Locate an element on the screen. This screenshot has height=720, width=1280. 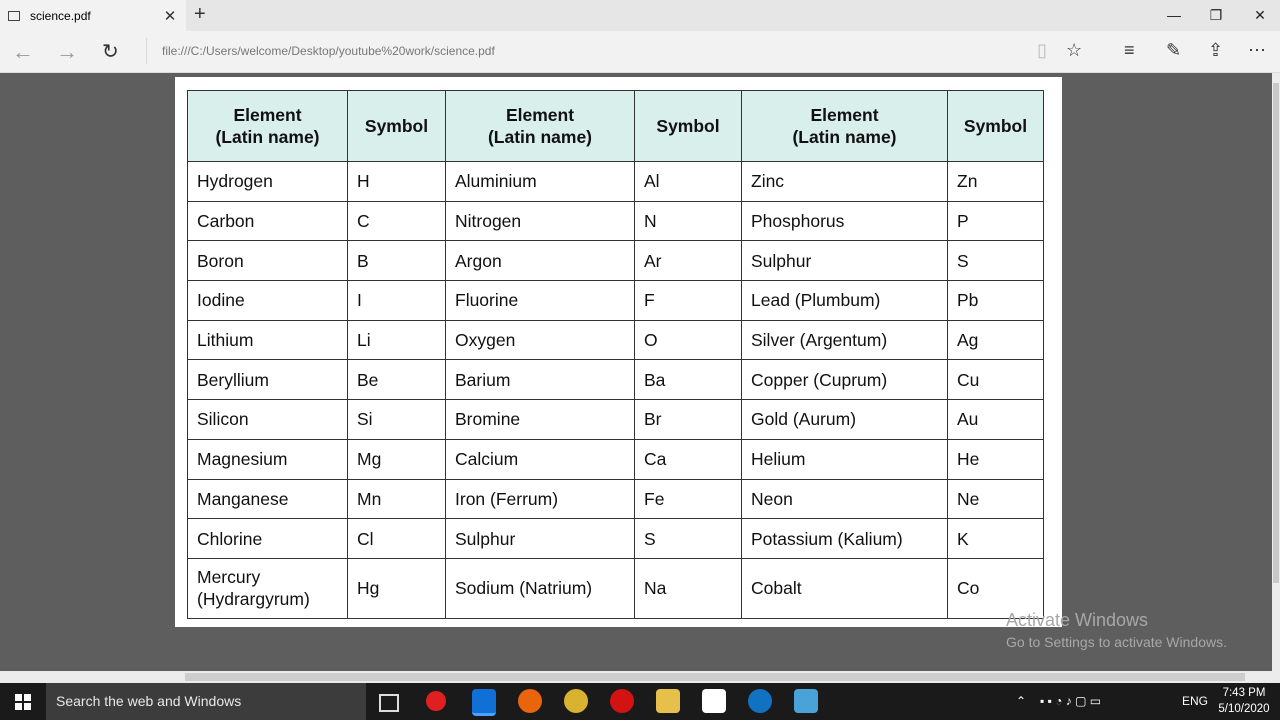
activate-windows-subtitle: Go to Settings to activate Windows. is located at coordinates (1116, 642).